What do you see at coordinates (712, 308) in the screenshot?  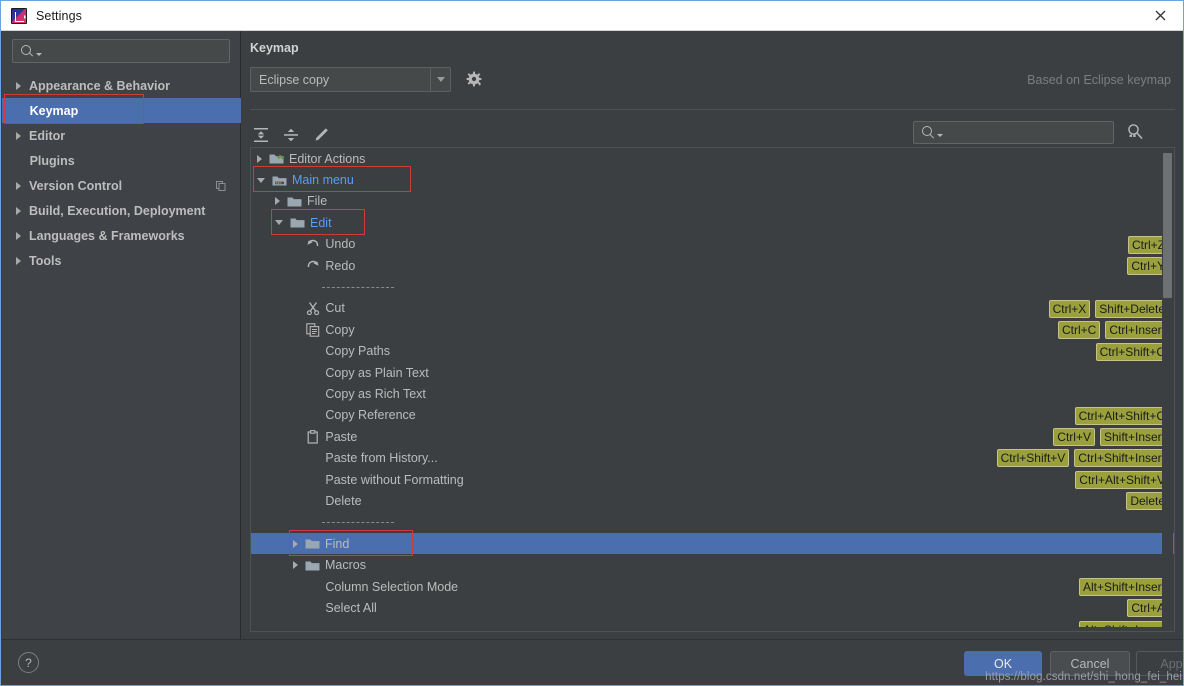 I see `tree-row: Cut Ctrl+X Shift+Delete` at bounding box center [712, 308].